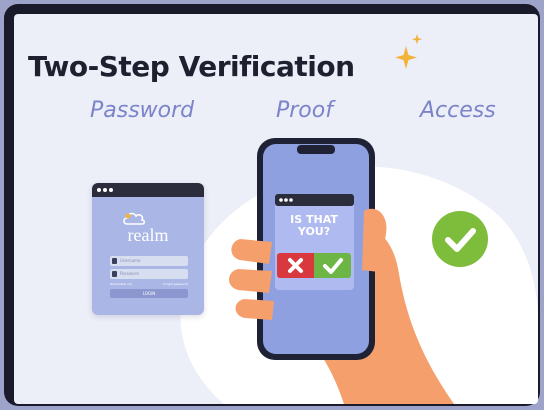 This screenshot has height=410, width=544. Describe the element at coordinates (314, 225) in the screenshot. I see `verification-prompt: IS THAT YOU?` at that location.